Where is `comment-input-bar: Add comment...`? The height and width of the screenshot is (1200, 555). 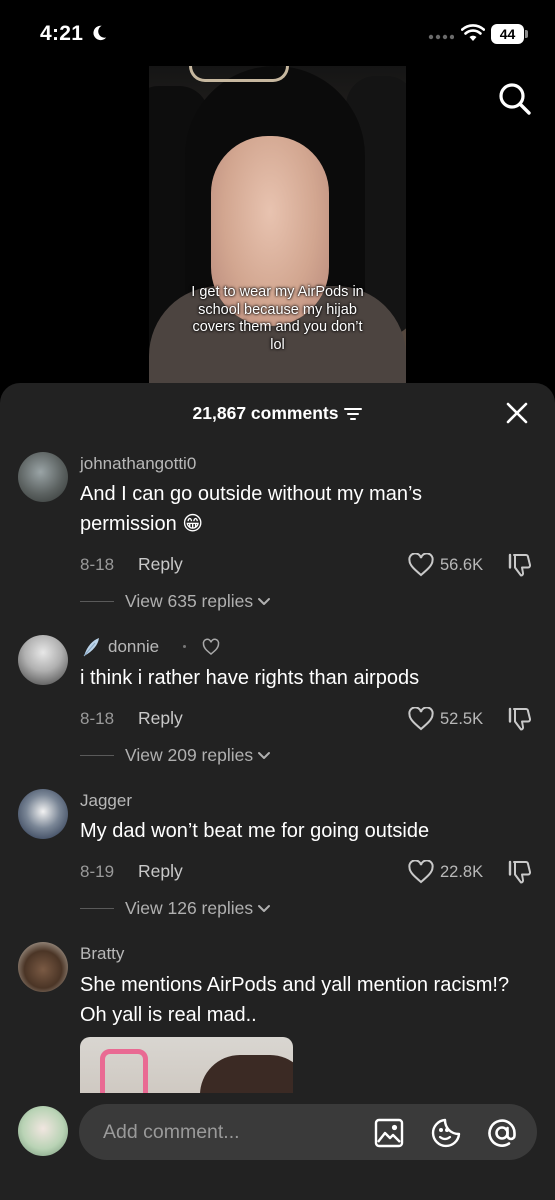
comment-input-bar: Add comment... is located at coordinates (277, 1146).